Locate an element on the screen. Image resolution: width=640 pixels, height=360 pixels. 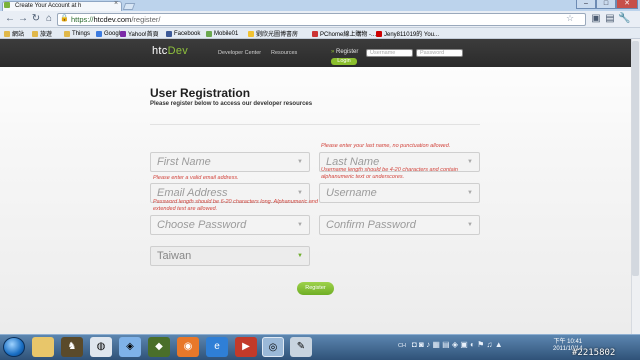
media-player-icon: ▶ is located at coordinates (246, 347).